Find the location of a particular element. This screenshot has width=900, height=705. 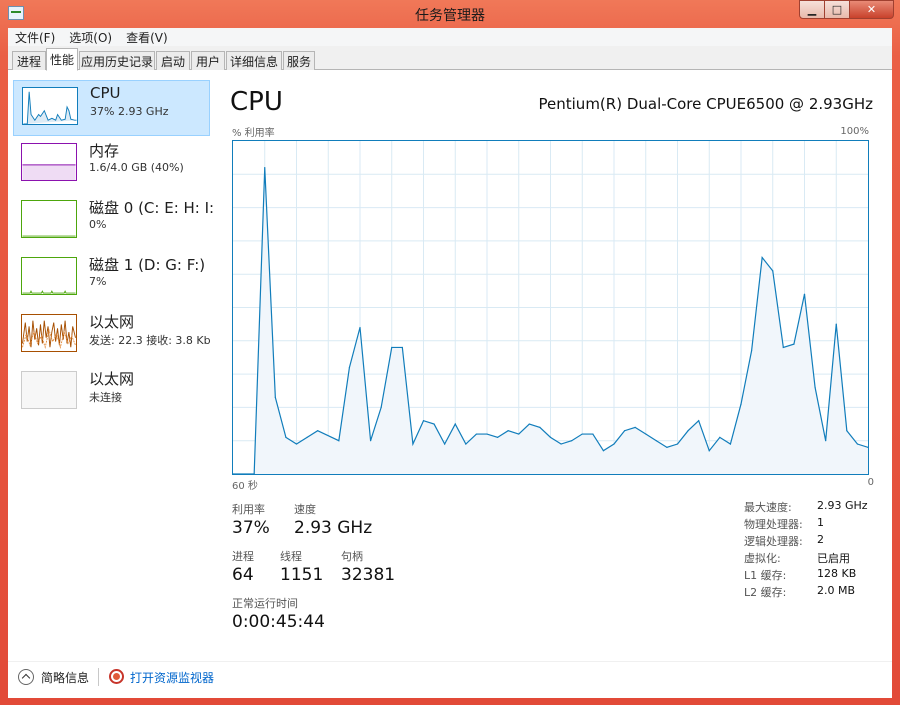

max-speed-value: 2.93 GHz is located at coordinates (842, 505).